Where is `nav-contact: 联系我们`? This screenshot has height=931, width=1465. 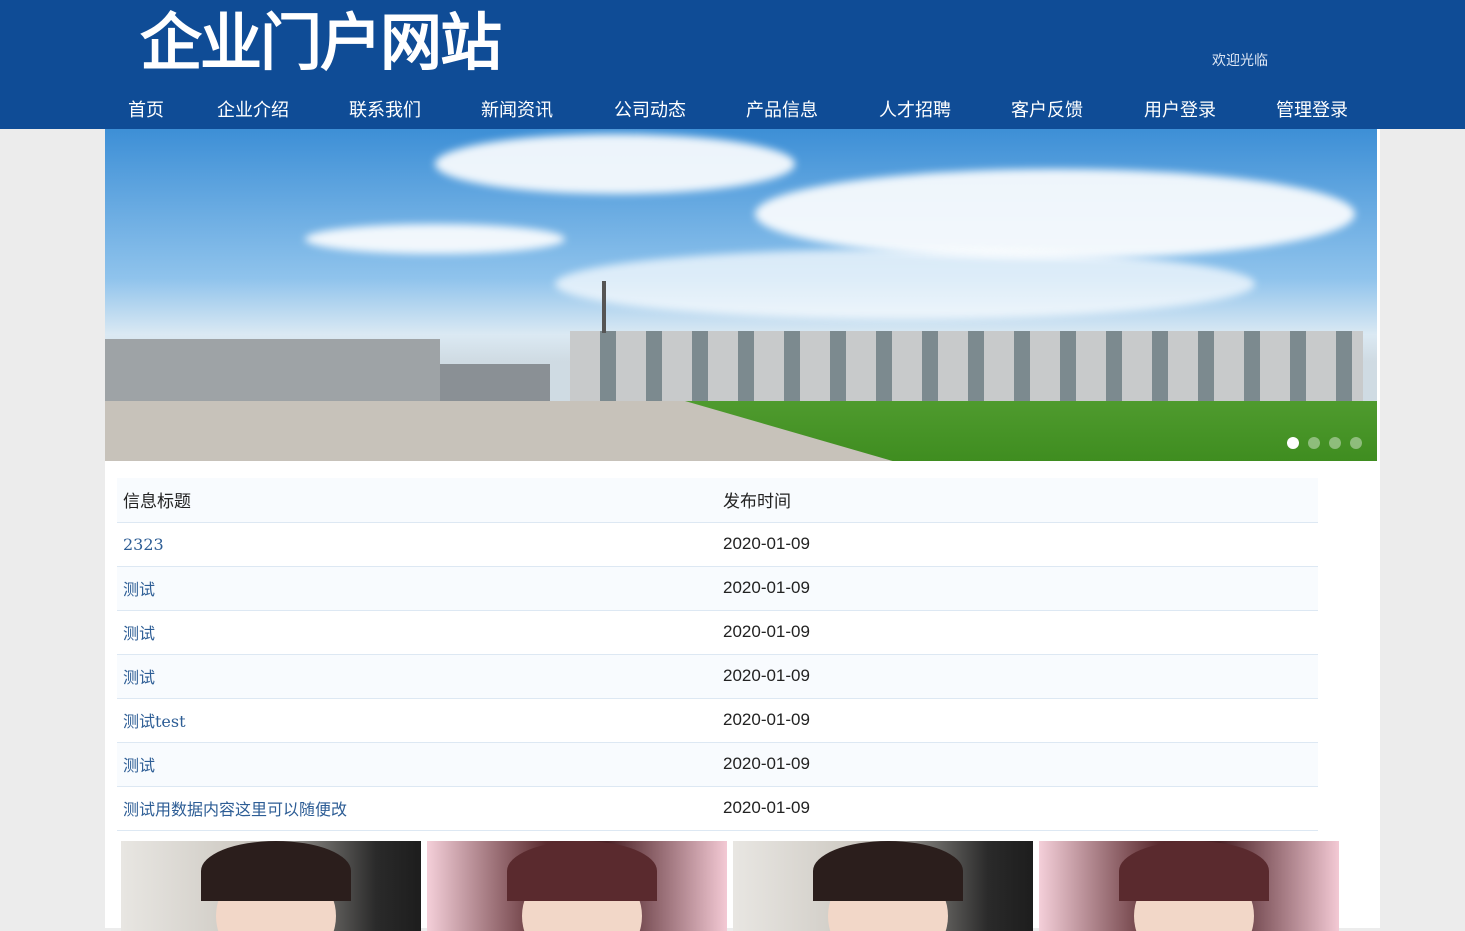
nav-contact: 联系我们 is located at coordinates (385, 109).